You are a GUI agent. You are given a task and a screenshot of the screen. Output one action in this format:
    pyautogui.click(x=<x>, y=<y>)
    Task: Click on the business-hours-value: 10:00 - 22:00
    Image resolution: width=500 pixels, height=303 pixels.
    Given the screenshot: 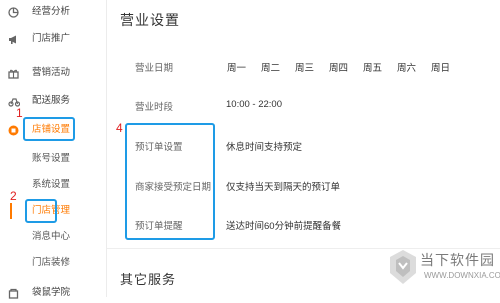 What is the action you would take?
    pyautogui.click(x=254, y=104)
    